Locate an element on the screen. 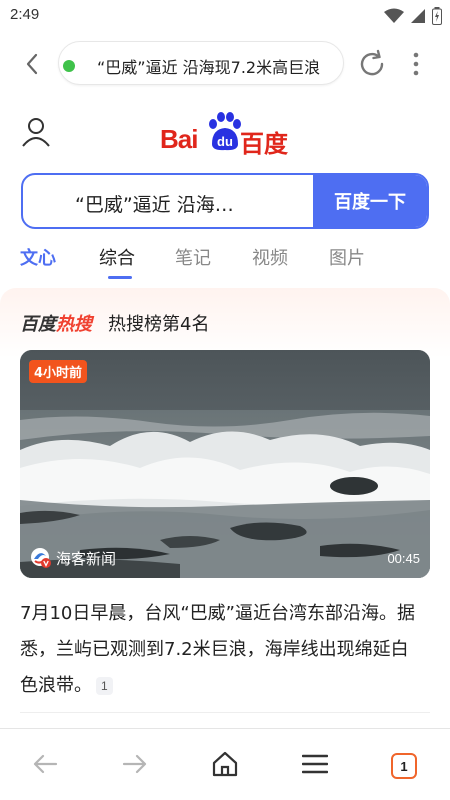  status-icons is located at coordinates (413, 16).